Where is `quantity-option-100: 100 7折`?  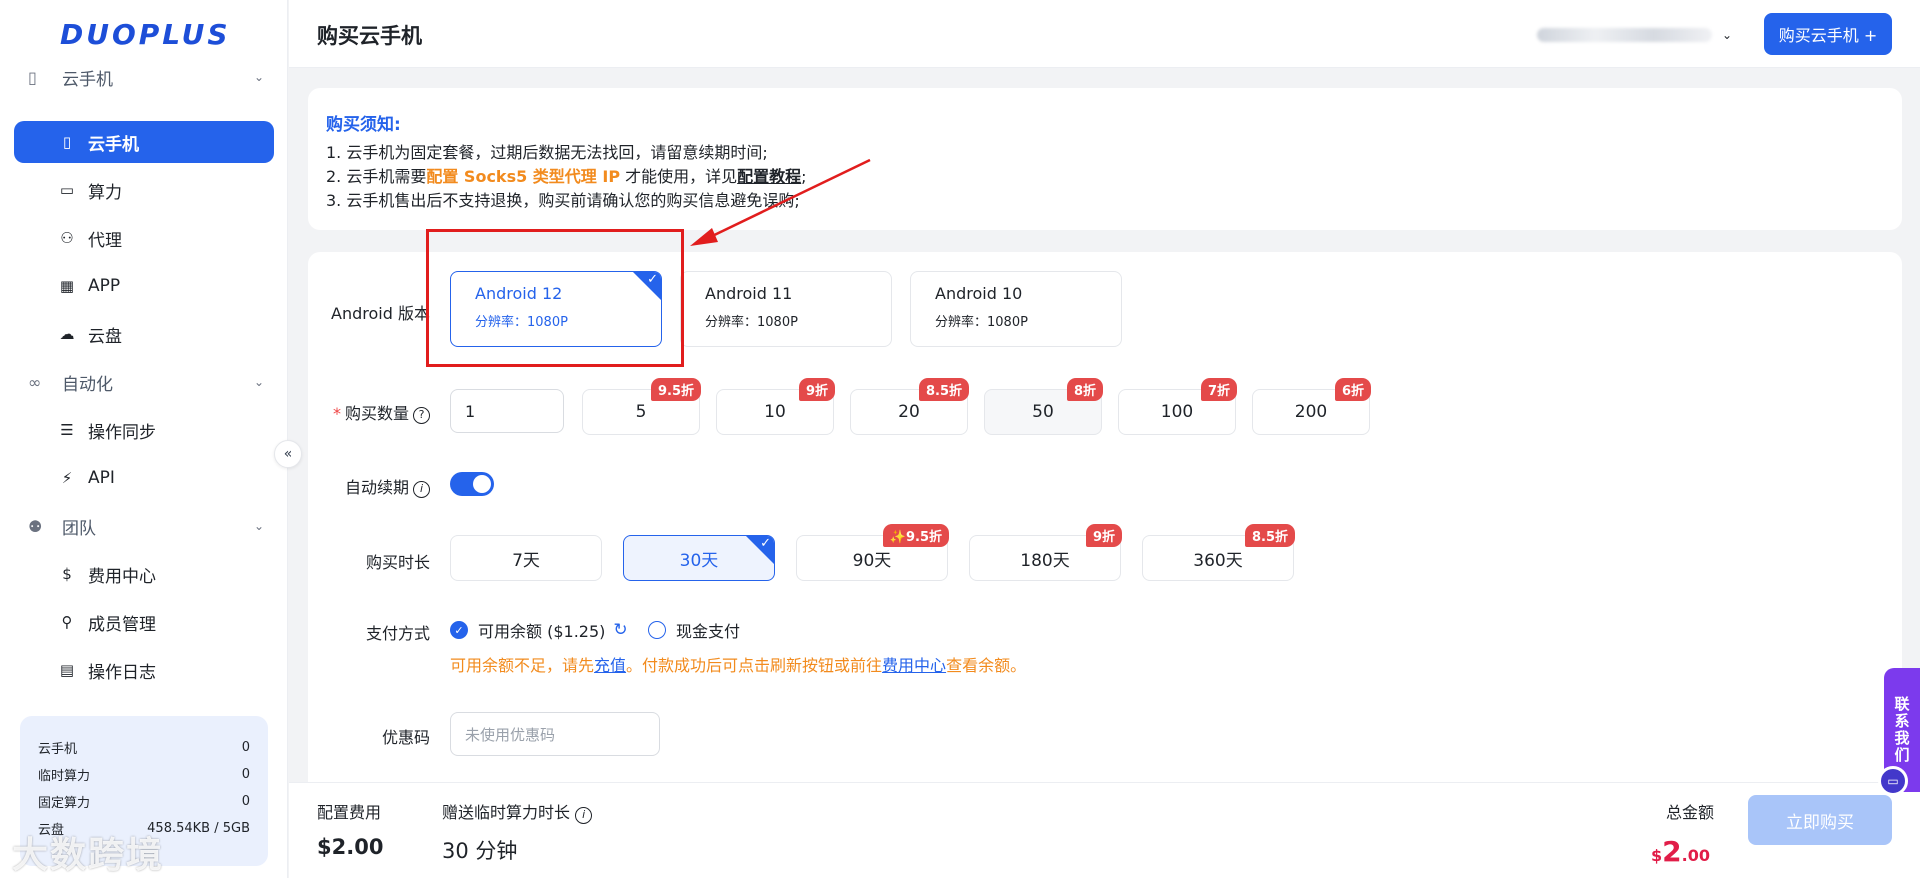
quantity-option-100: 100 7折 is located at coordinates (1177, 406).